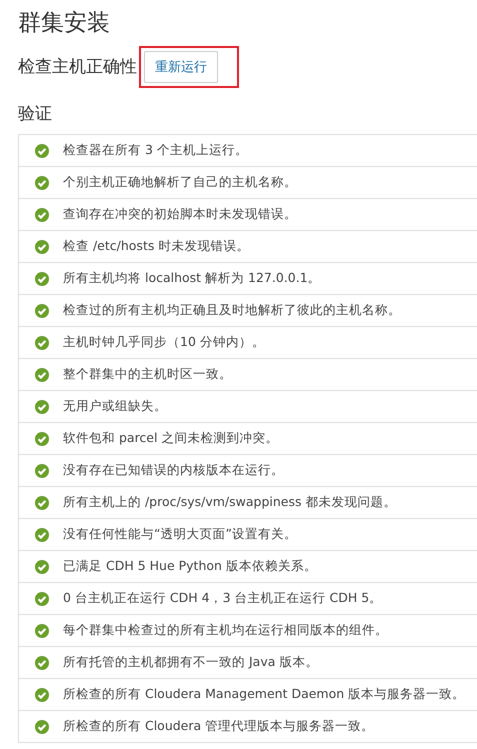  I want to click on check-result: 检查过的所有主机均正确且及时地解析了彼此的主机名称。, so click(232, 310).